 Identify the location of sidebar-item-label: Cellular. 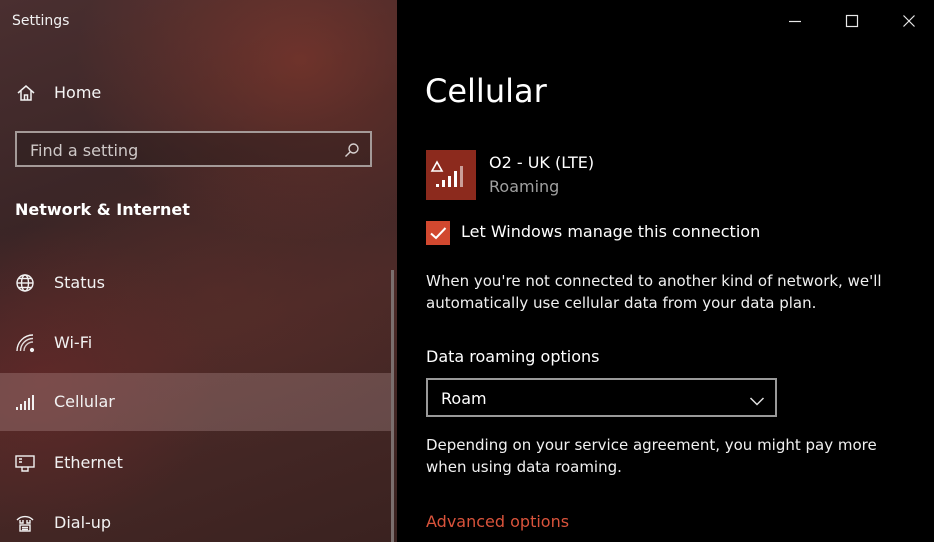
(84, 401).